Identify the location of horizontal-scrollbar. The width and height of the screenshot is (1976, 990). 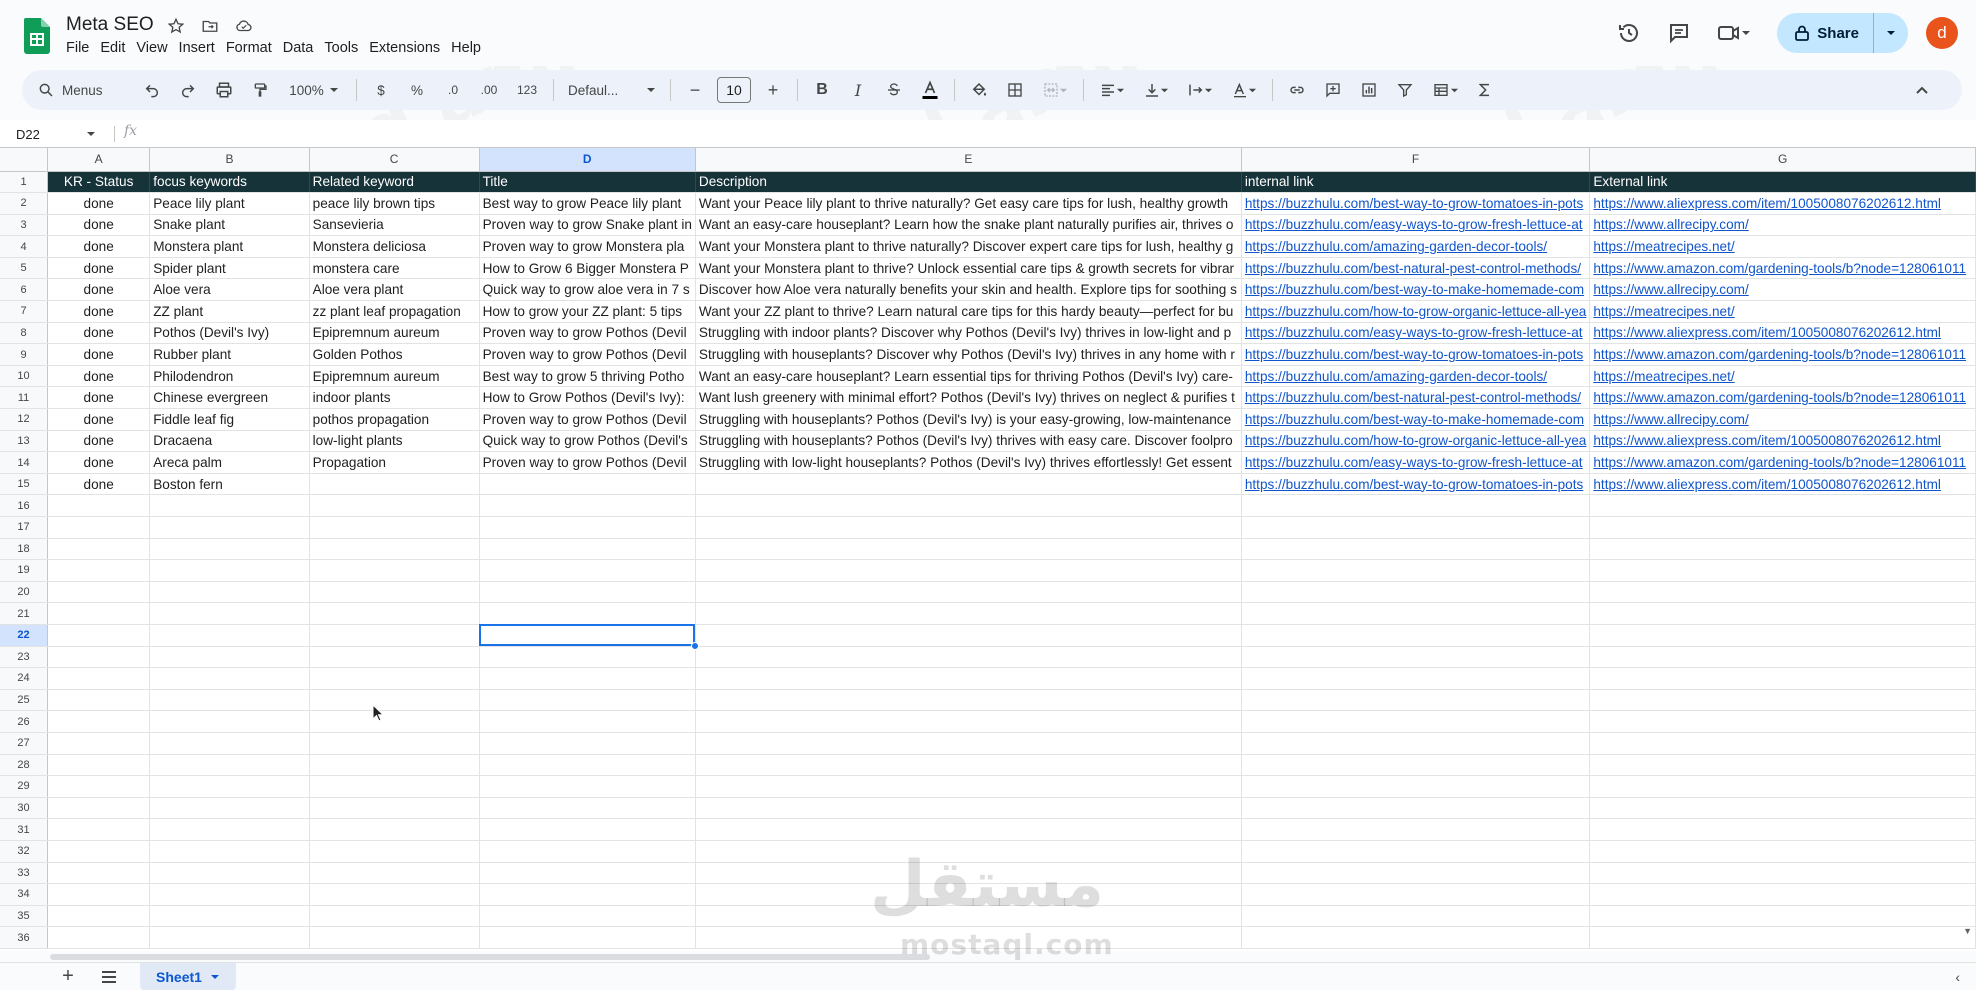
(1005, 957).